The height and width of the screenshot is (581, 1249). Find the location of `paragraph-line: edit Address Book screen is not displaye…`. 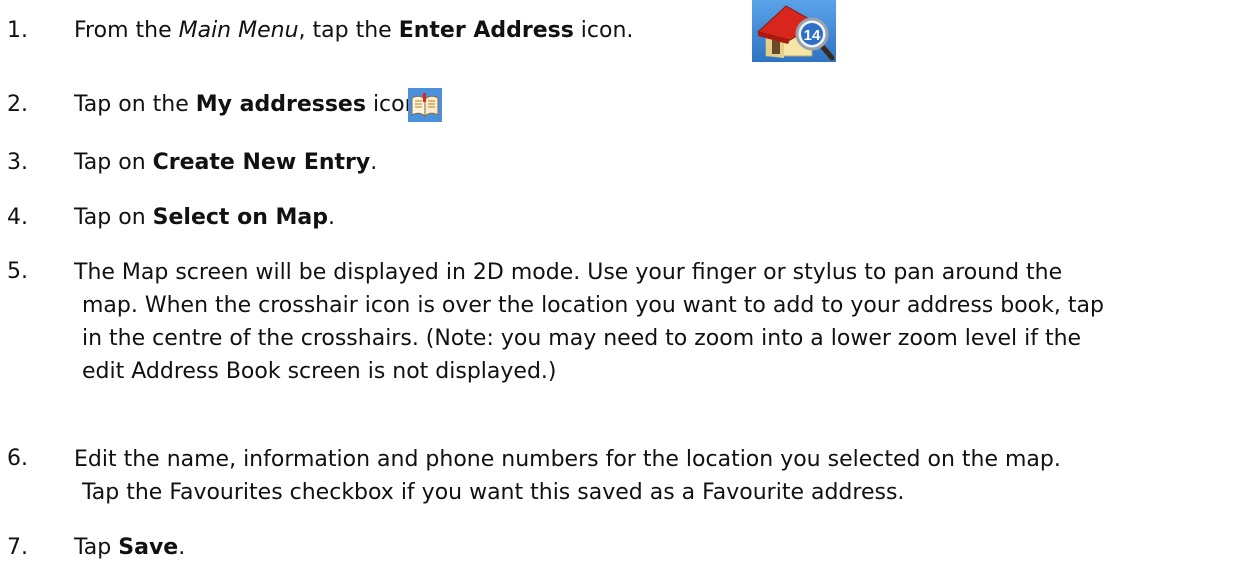

paragraph-line: edit Address Book screen is not displaye… is located at coordinates (319, 371).